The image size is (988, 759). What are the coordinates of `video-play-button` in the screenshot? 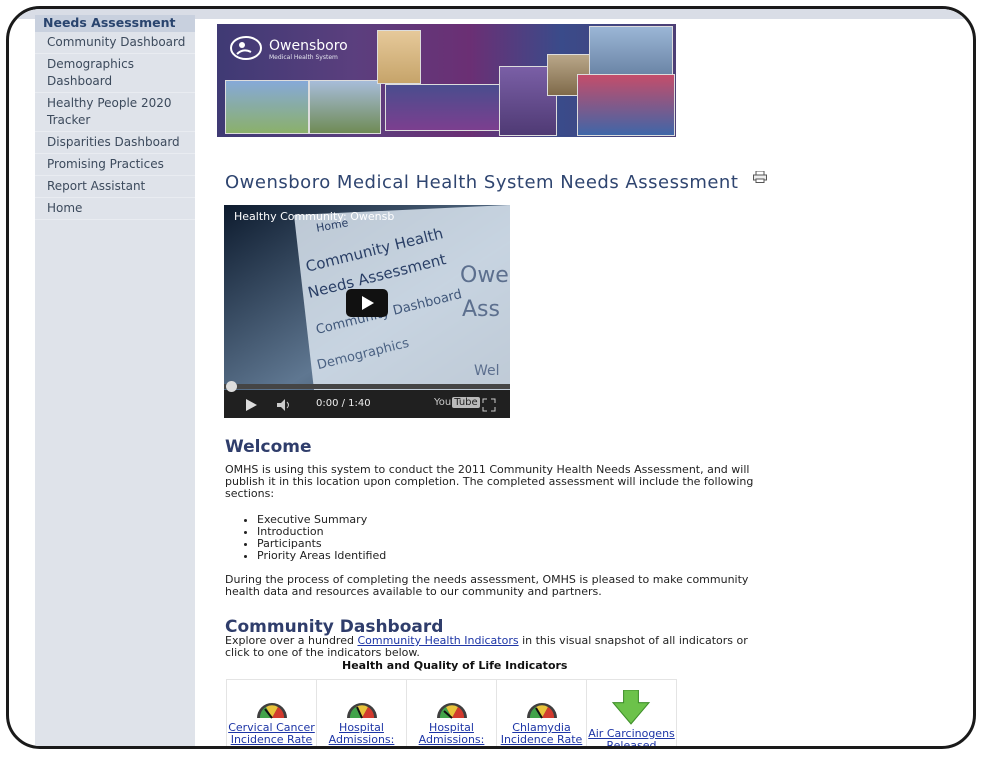 It's located at (367, 303).